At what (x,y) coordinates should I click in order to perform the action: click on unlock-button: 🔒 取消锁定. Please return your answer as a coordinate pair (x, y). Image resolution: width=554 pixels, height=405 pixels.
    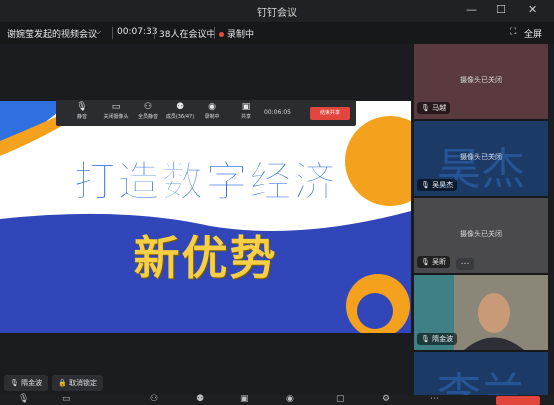
    Looking at the image, I should click on (77, 383).